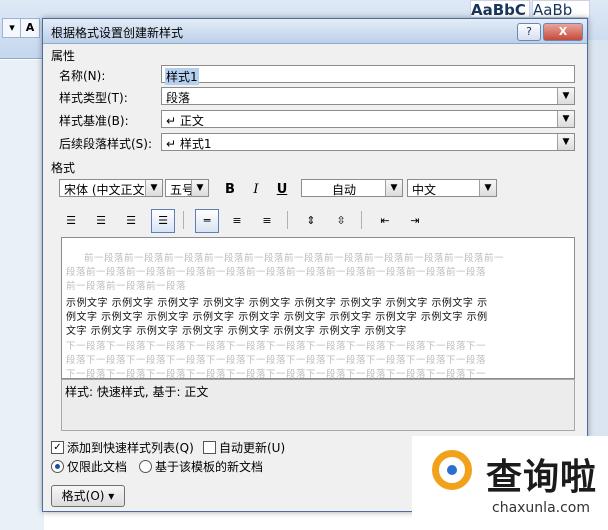  Describe the element at coordinates (529, 32) in the screenshot. I see `help-button: ?` at that location.